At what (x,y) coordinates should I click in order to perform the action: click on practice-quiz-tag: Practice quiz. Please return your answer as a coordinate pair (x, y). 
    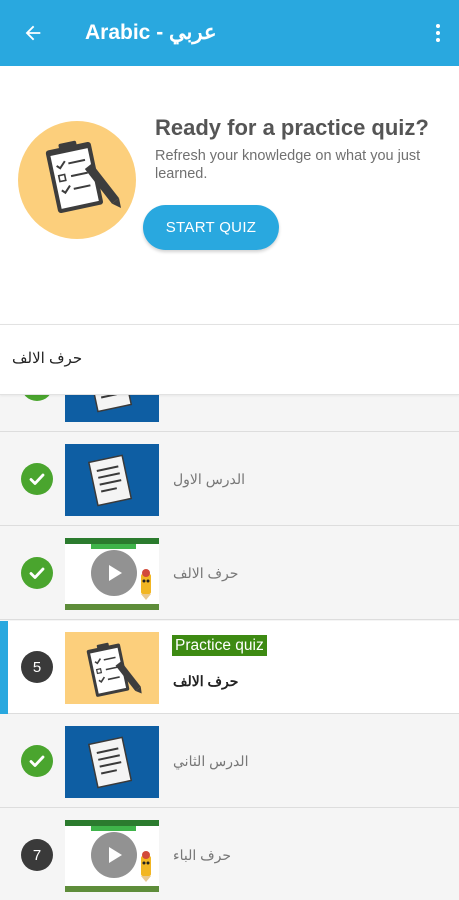
    Looking at the image, I should click on (219, 645).